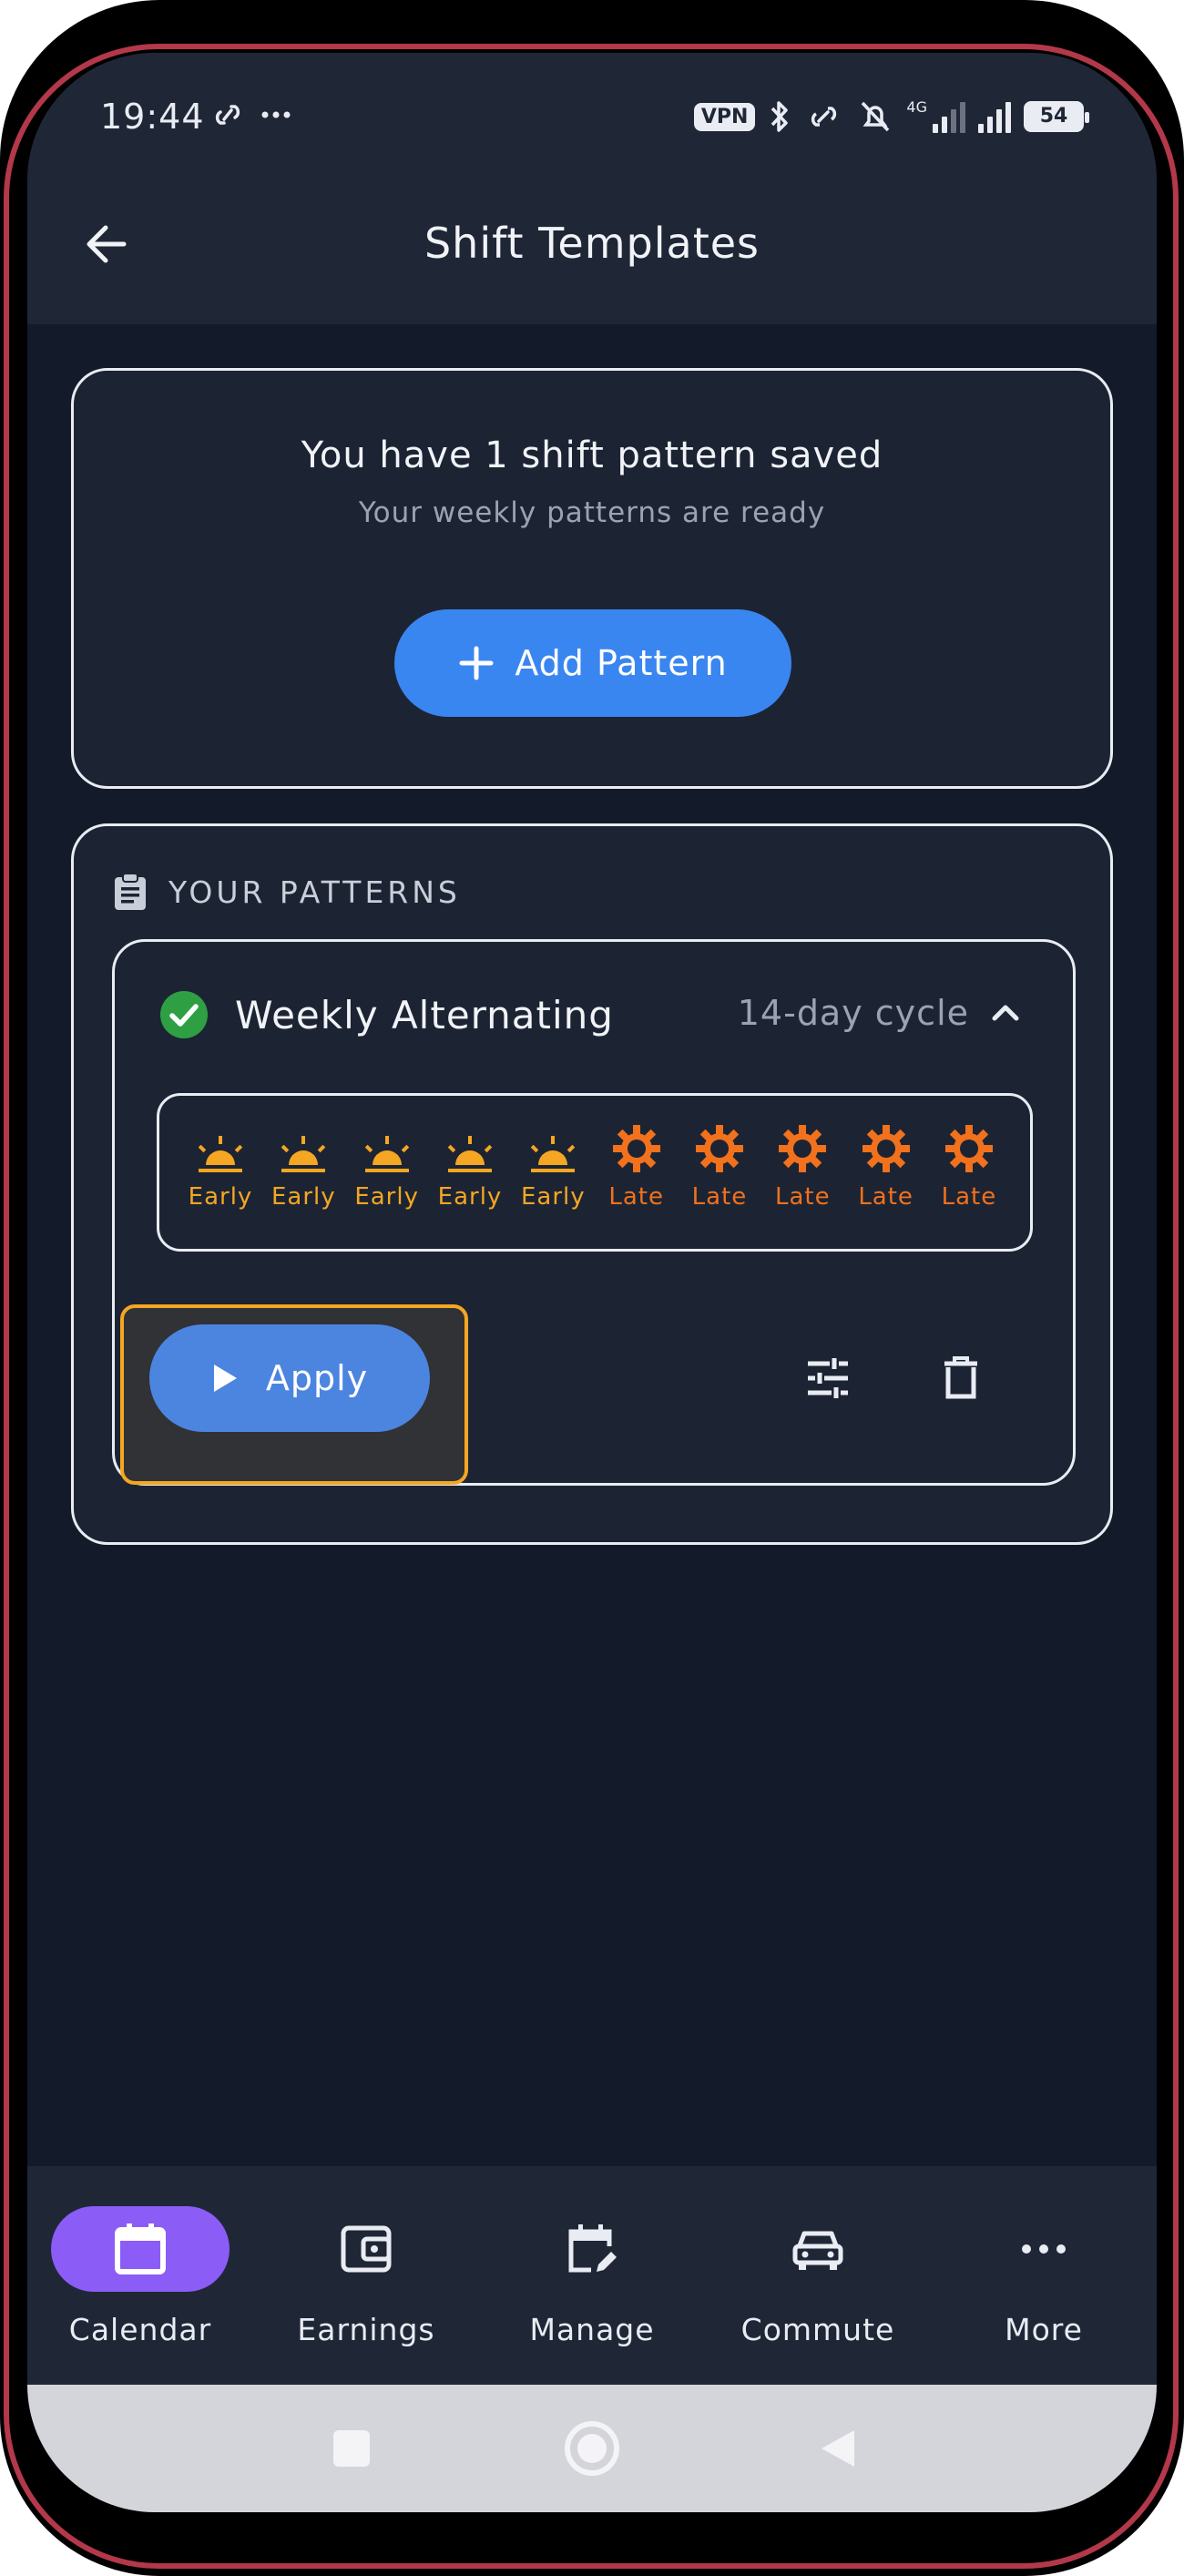 The image size is (1184, 2576). I want to click on tune-icon, so click(828, 1378).